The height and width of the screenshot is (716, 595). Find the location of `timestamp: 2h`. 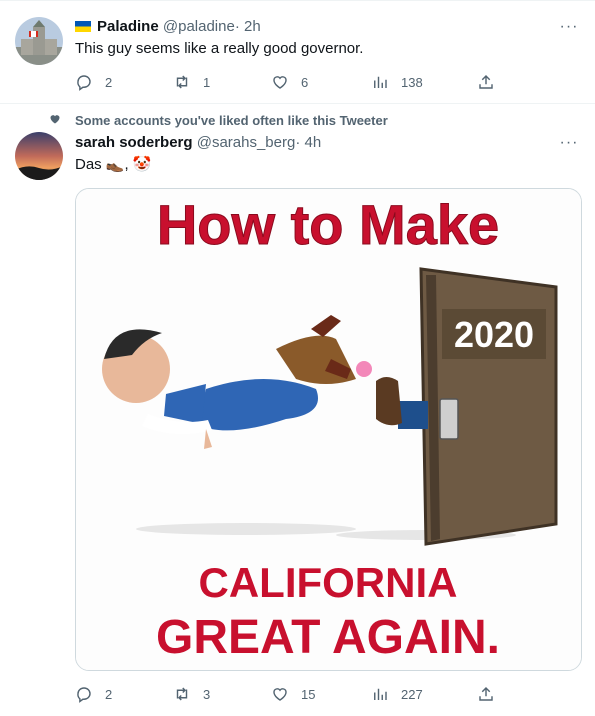

timestamp: 2h is located at coordinates (252, 26).